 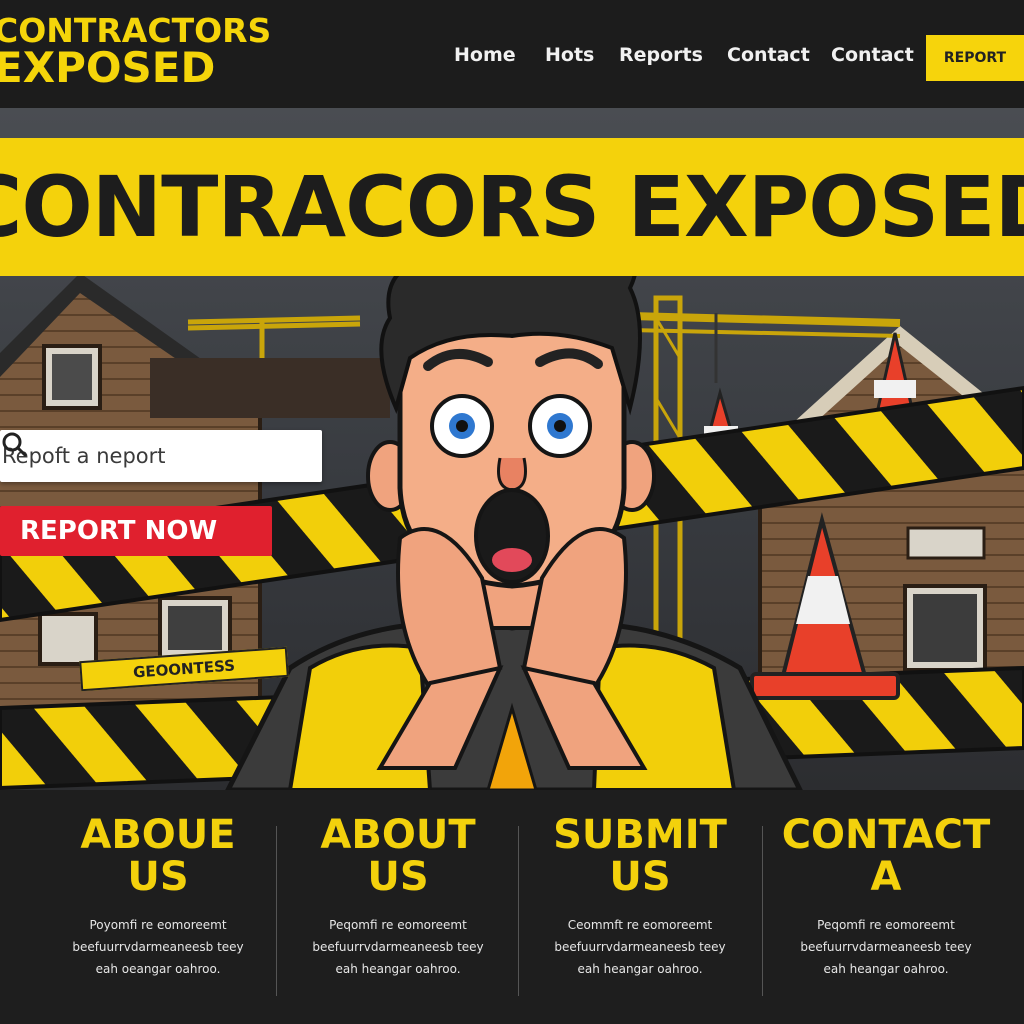 I want to click on card-title-line-1: SUBMIT, so click(x=640, y=835).